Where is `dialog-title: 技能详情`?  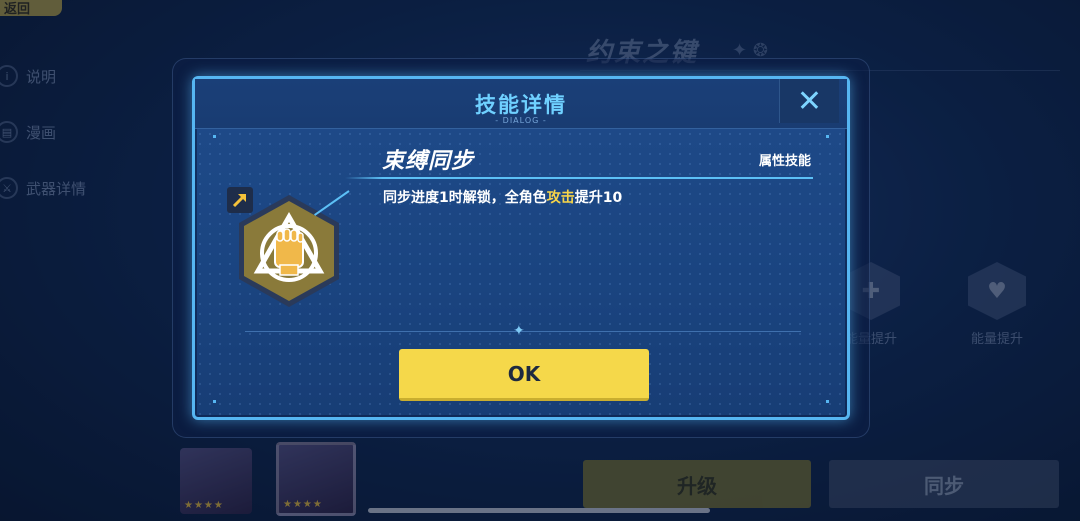 dialog-title: 技能详情 is located at coordinates (521, 105).